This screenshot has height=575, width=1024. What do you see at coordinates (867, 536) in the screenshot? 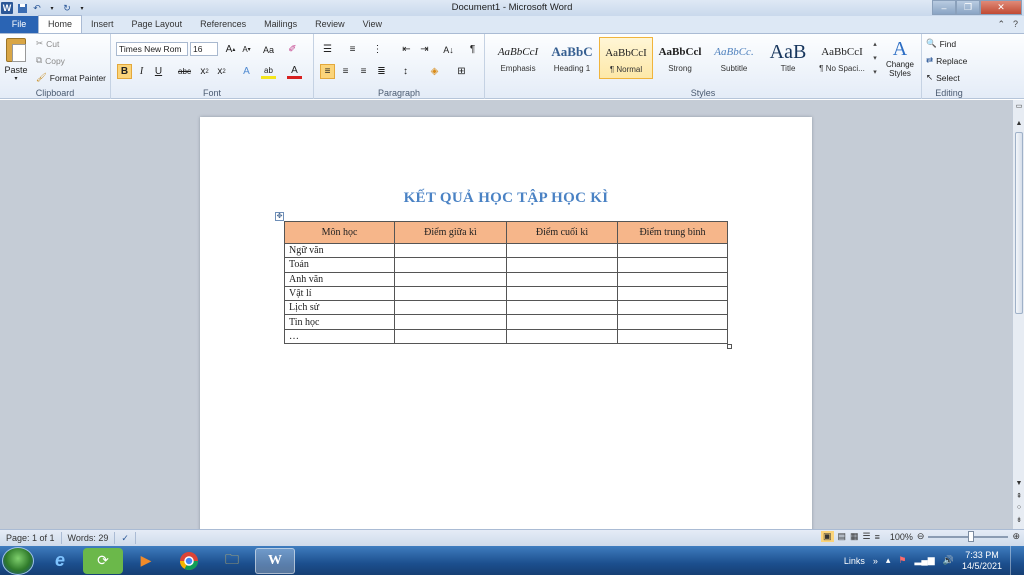
I see `outline-icon: ☰` at bounding box center [867, 536].